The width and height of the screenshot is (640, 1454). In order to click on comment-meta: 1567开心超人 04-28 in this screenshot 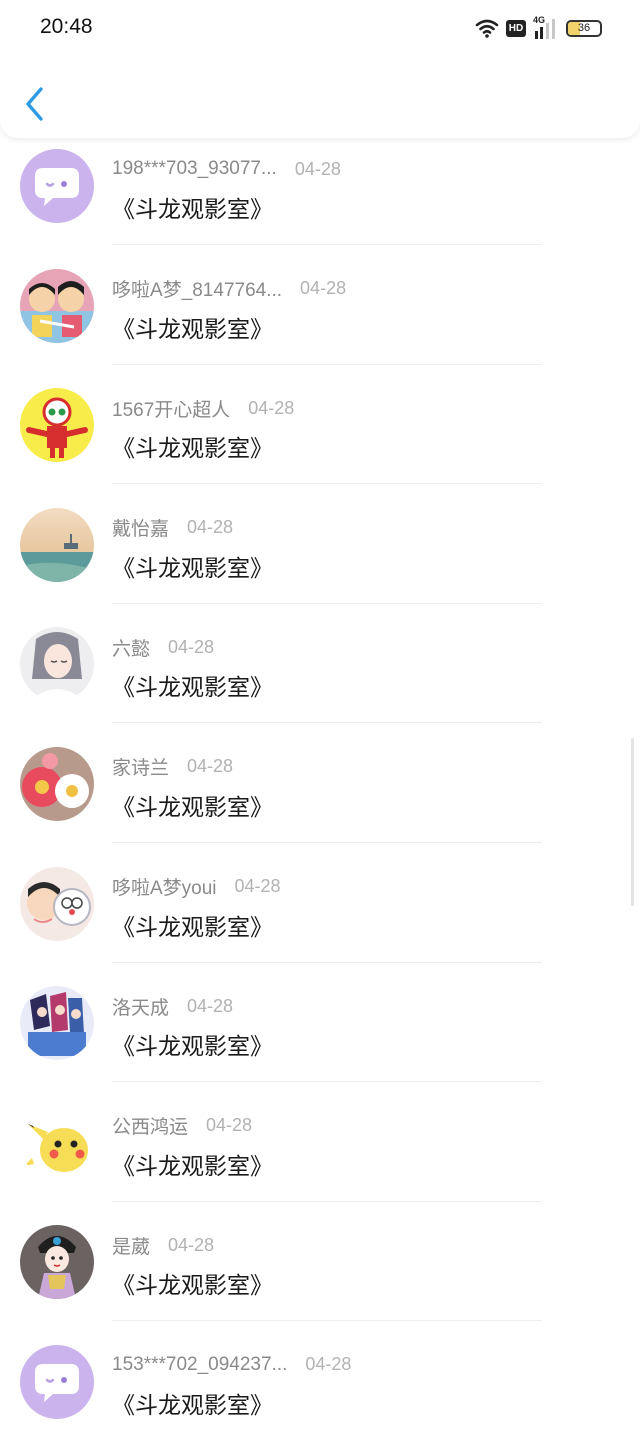, I will do `click(203, 408)`.